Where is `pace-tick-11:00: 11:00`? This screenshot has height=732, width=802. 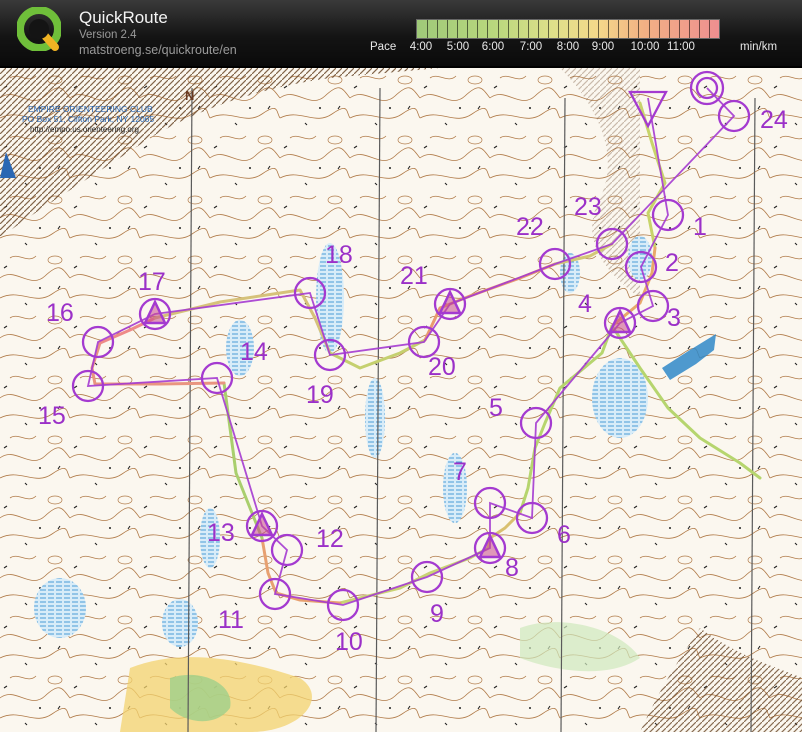
pace-tick-11:00: 11:00 is located at coordinates (681, 47).